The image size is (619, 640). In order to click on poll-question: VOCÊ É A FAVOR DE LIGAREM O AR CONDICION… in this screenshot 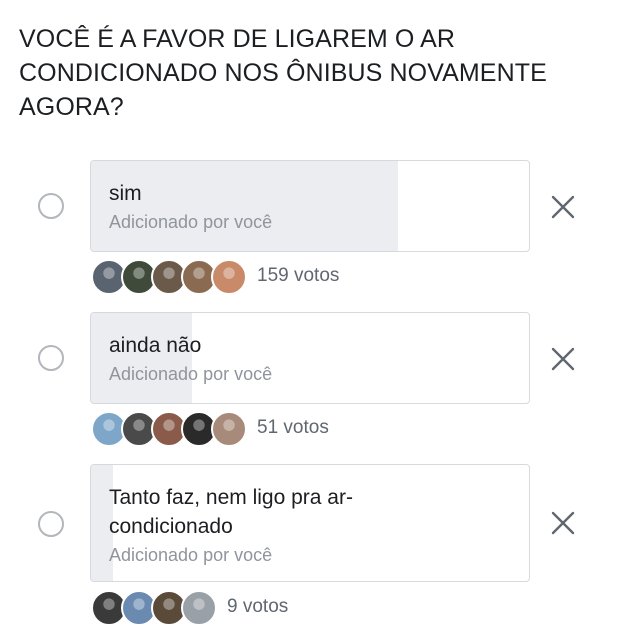, I will do `click(283, 73)`.